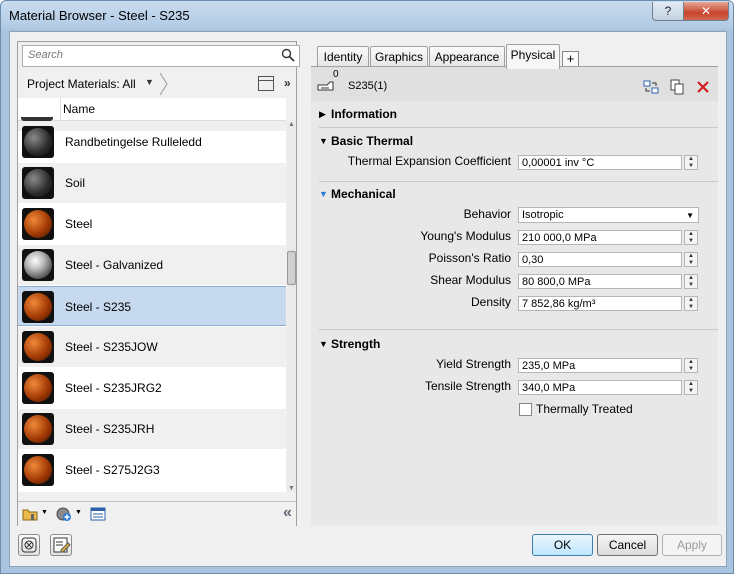 This screenshot has height=574, width=734. What do you see at coordinates (98, 514) in the screenshot?
I see `library-panel-icon` at bounding box center [98, 514].